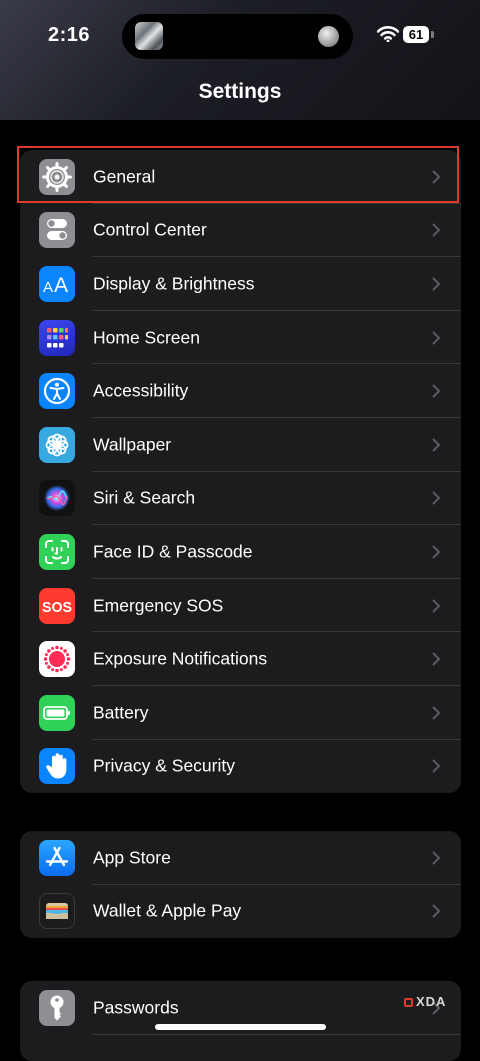 The height and width of the screenshot is (1061, 480). Describe the element at coordinates (57, 230) in the screenshot. I see `toggles-icon` at that location.